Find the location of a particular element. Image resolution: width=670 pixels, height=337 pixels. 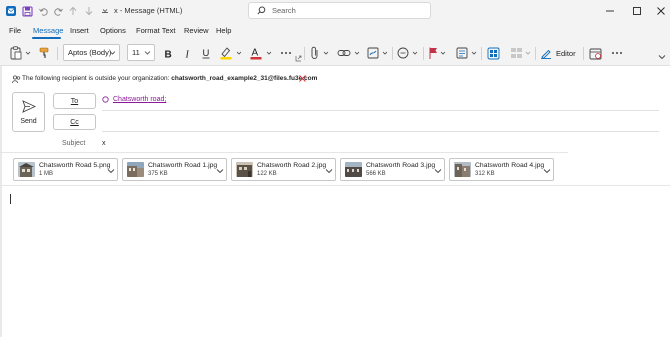

attachment-card: Chatsworth Road 1.jpg 375 KB is located at coordinates (174, 169).